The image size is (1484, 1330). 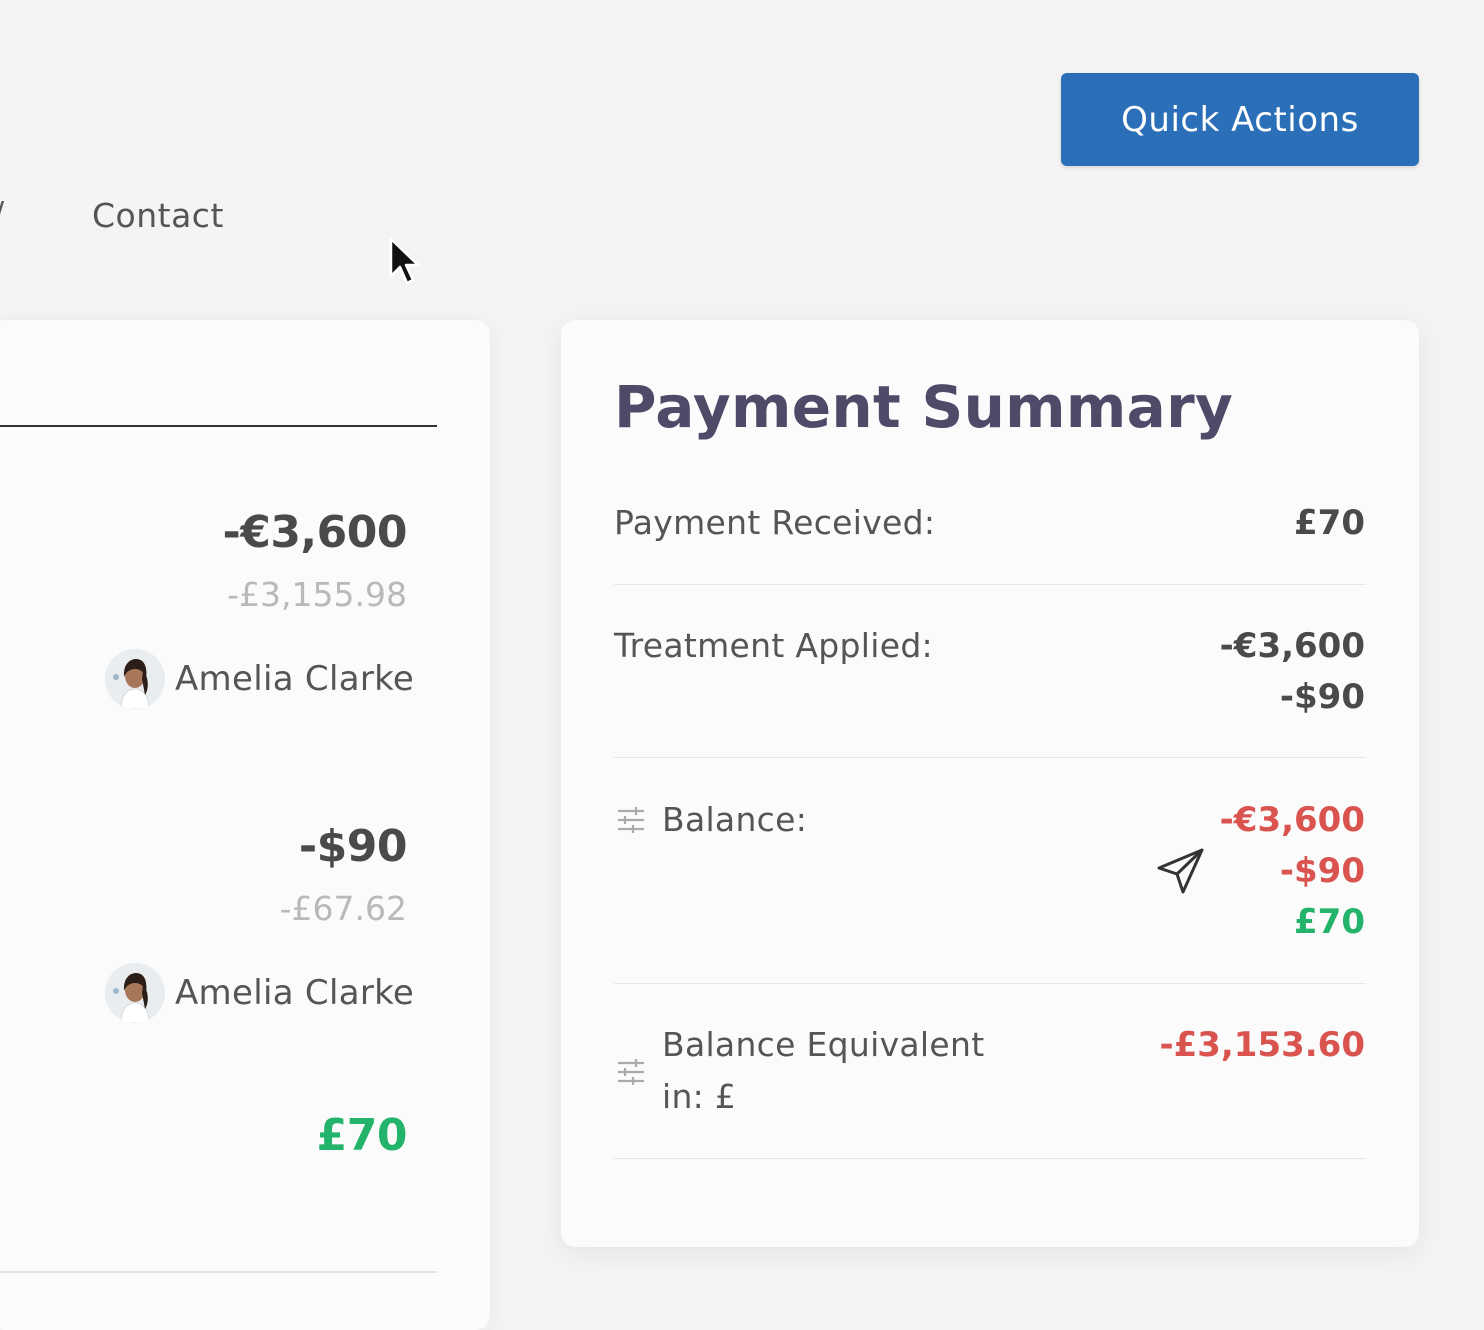 What do you see at coordinates (1240, 119) in the screenshot?
I see `quick-actions-button: Quick Actions` at bounding box center [1240, 119].